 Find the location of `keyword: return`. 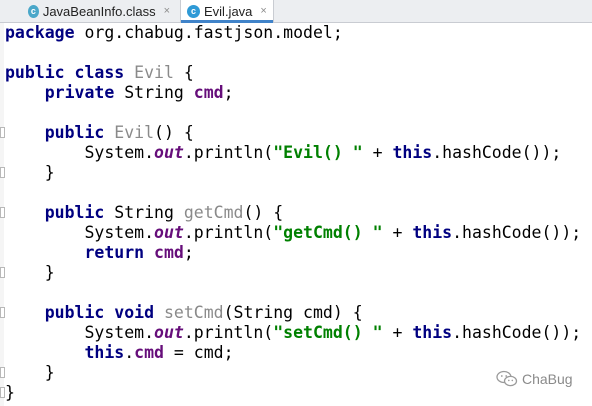

keyword: return is located at coordinates (114, 252).